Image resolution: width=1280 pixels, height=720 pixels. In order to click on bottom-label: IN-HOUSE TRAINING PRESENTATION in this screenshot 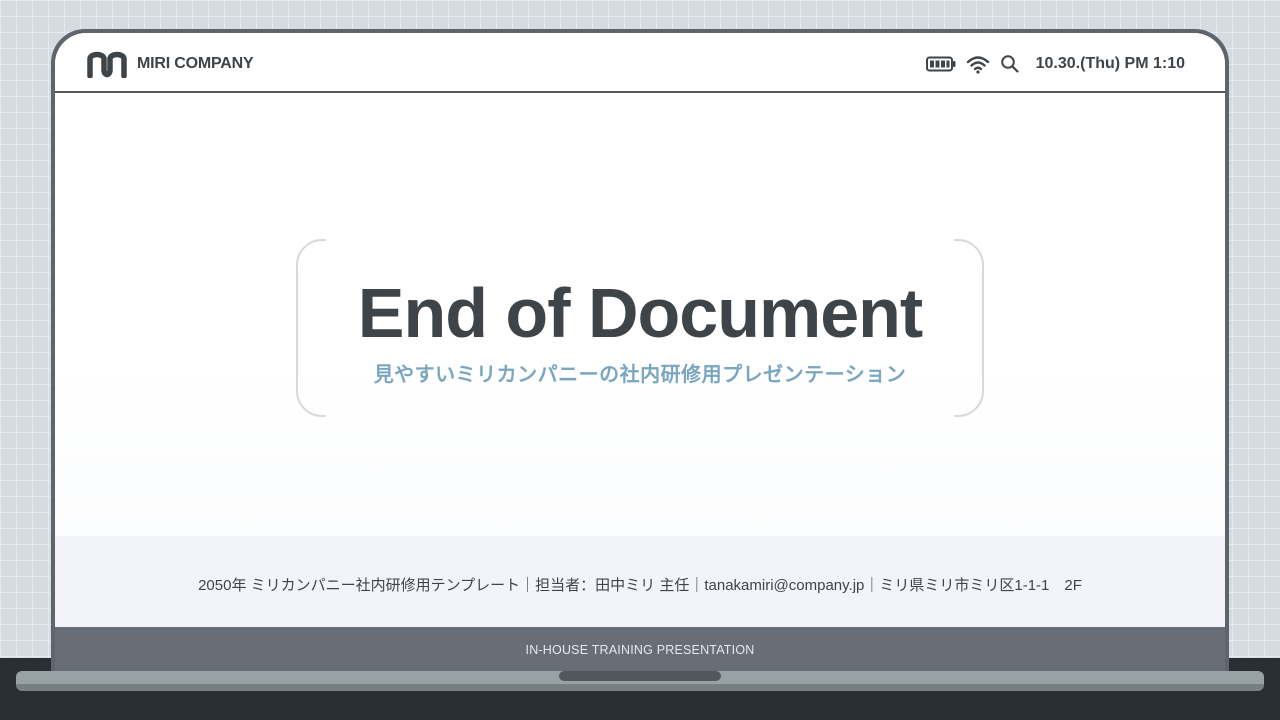, I will do `click(640, 650)`.